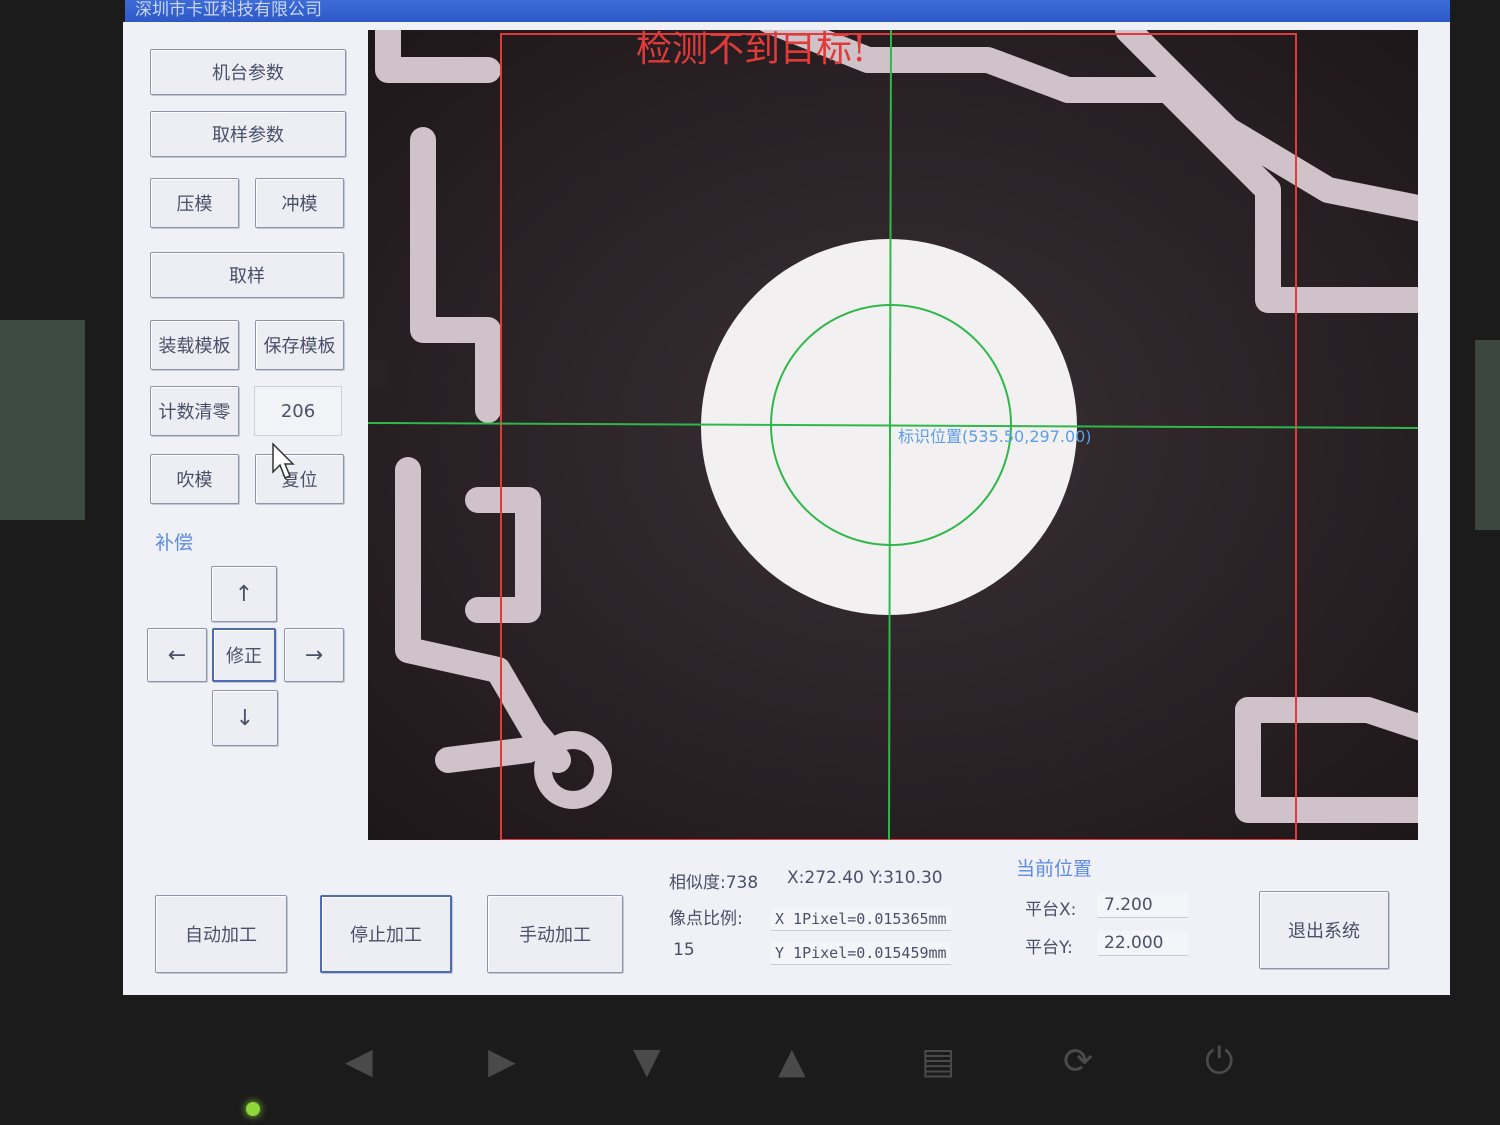 The width and height of the screenshot is (1500, 1125). Describe the element at coordinates (865, 878) in the screenshot. I see `coordinate-text: X:272.40 Y:310.30` at that location.